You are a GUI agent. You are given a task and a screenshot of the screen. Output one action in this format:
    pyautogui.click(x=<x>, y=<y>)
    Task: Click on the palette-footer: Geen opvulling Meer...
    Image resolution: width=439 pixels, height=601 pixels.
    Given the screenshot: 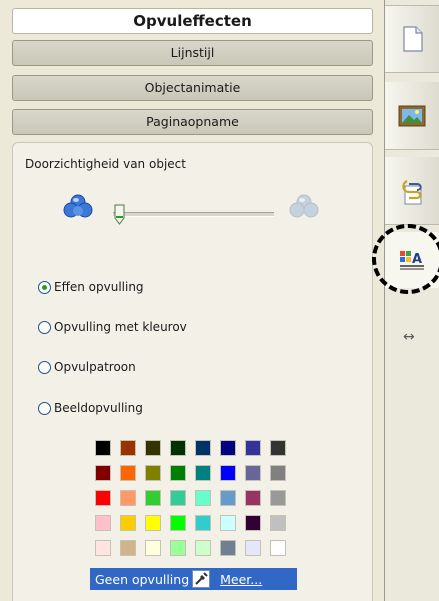 What is the action you would take?
    pyautogui.click(x=193, y=579)
    